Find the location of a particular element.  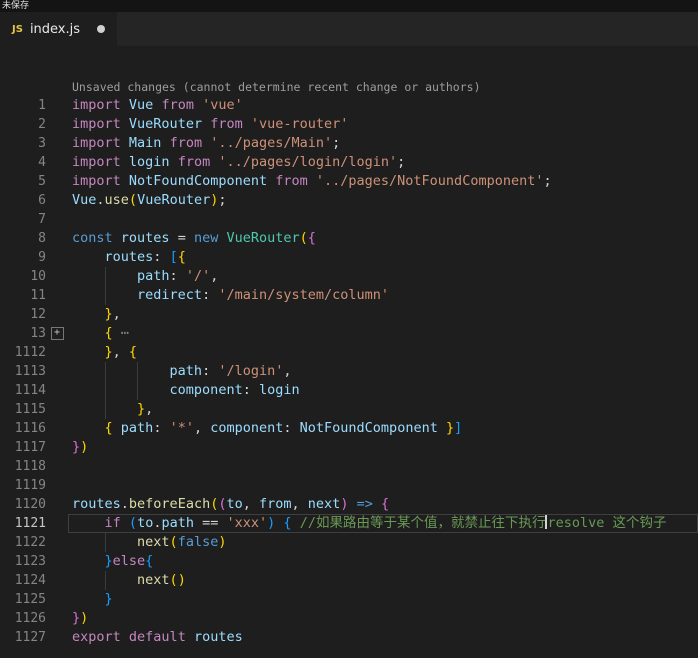

code-line: 1125 } is located at coordinates (349, 599).